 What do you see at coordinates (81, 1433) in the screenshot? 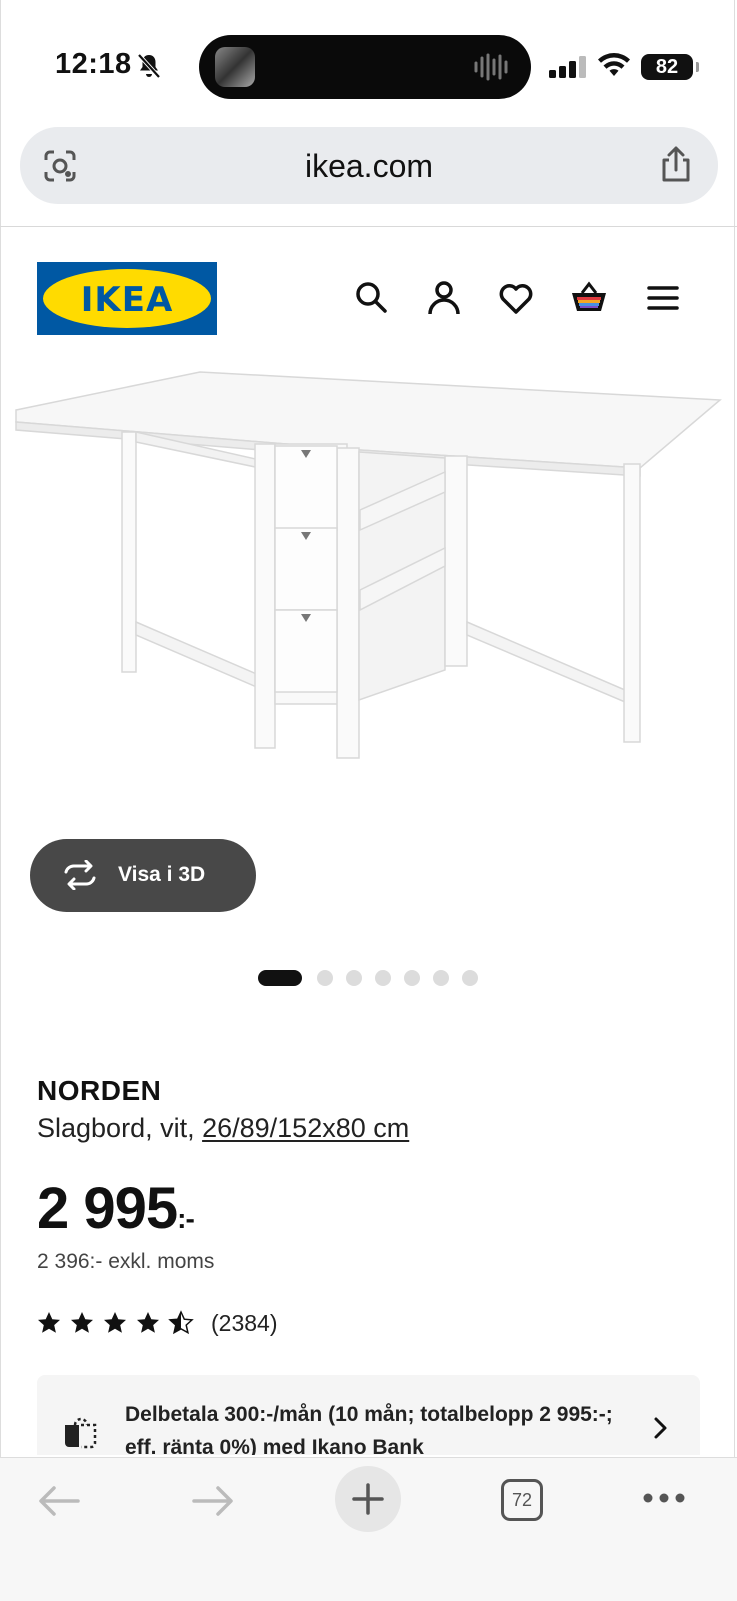
I see `installment-icon` at bounding box center [81, 1433].